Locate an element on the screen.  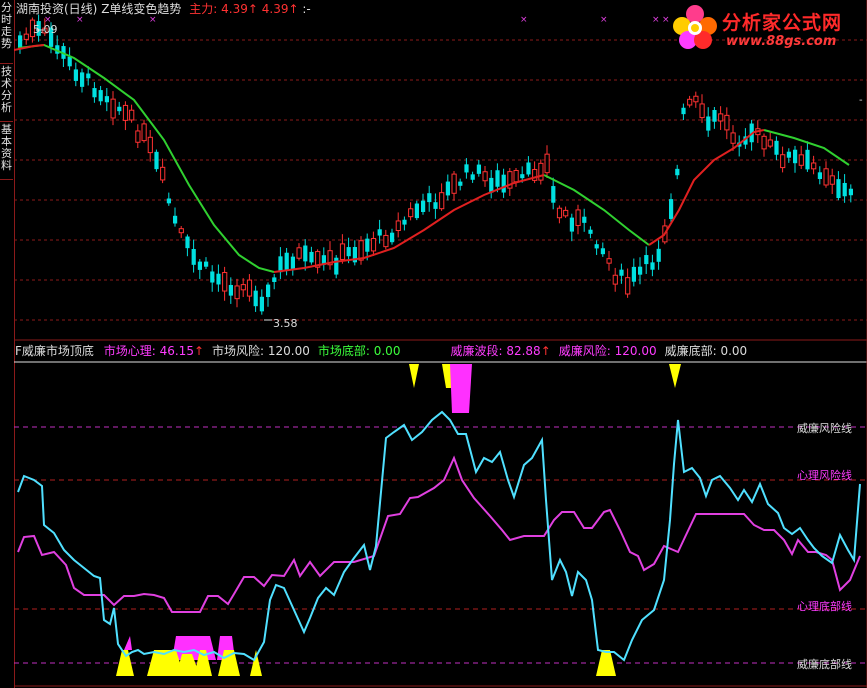
logo-text: 分析家公式网 is located at coordinates (782, 23).